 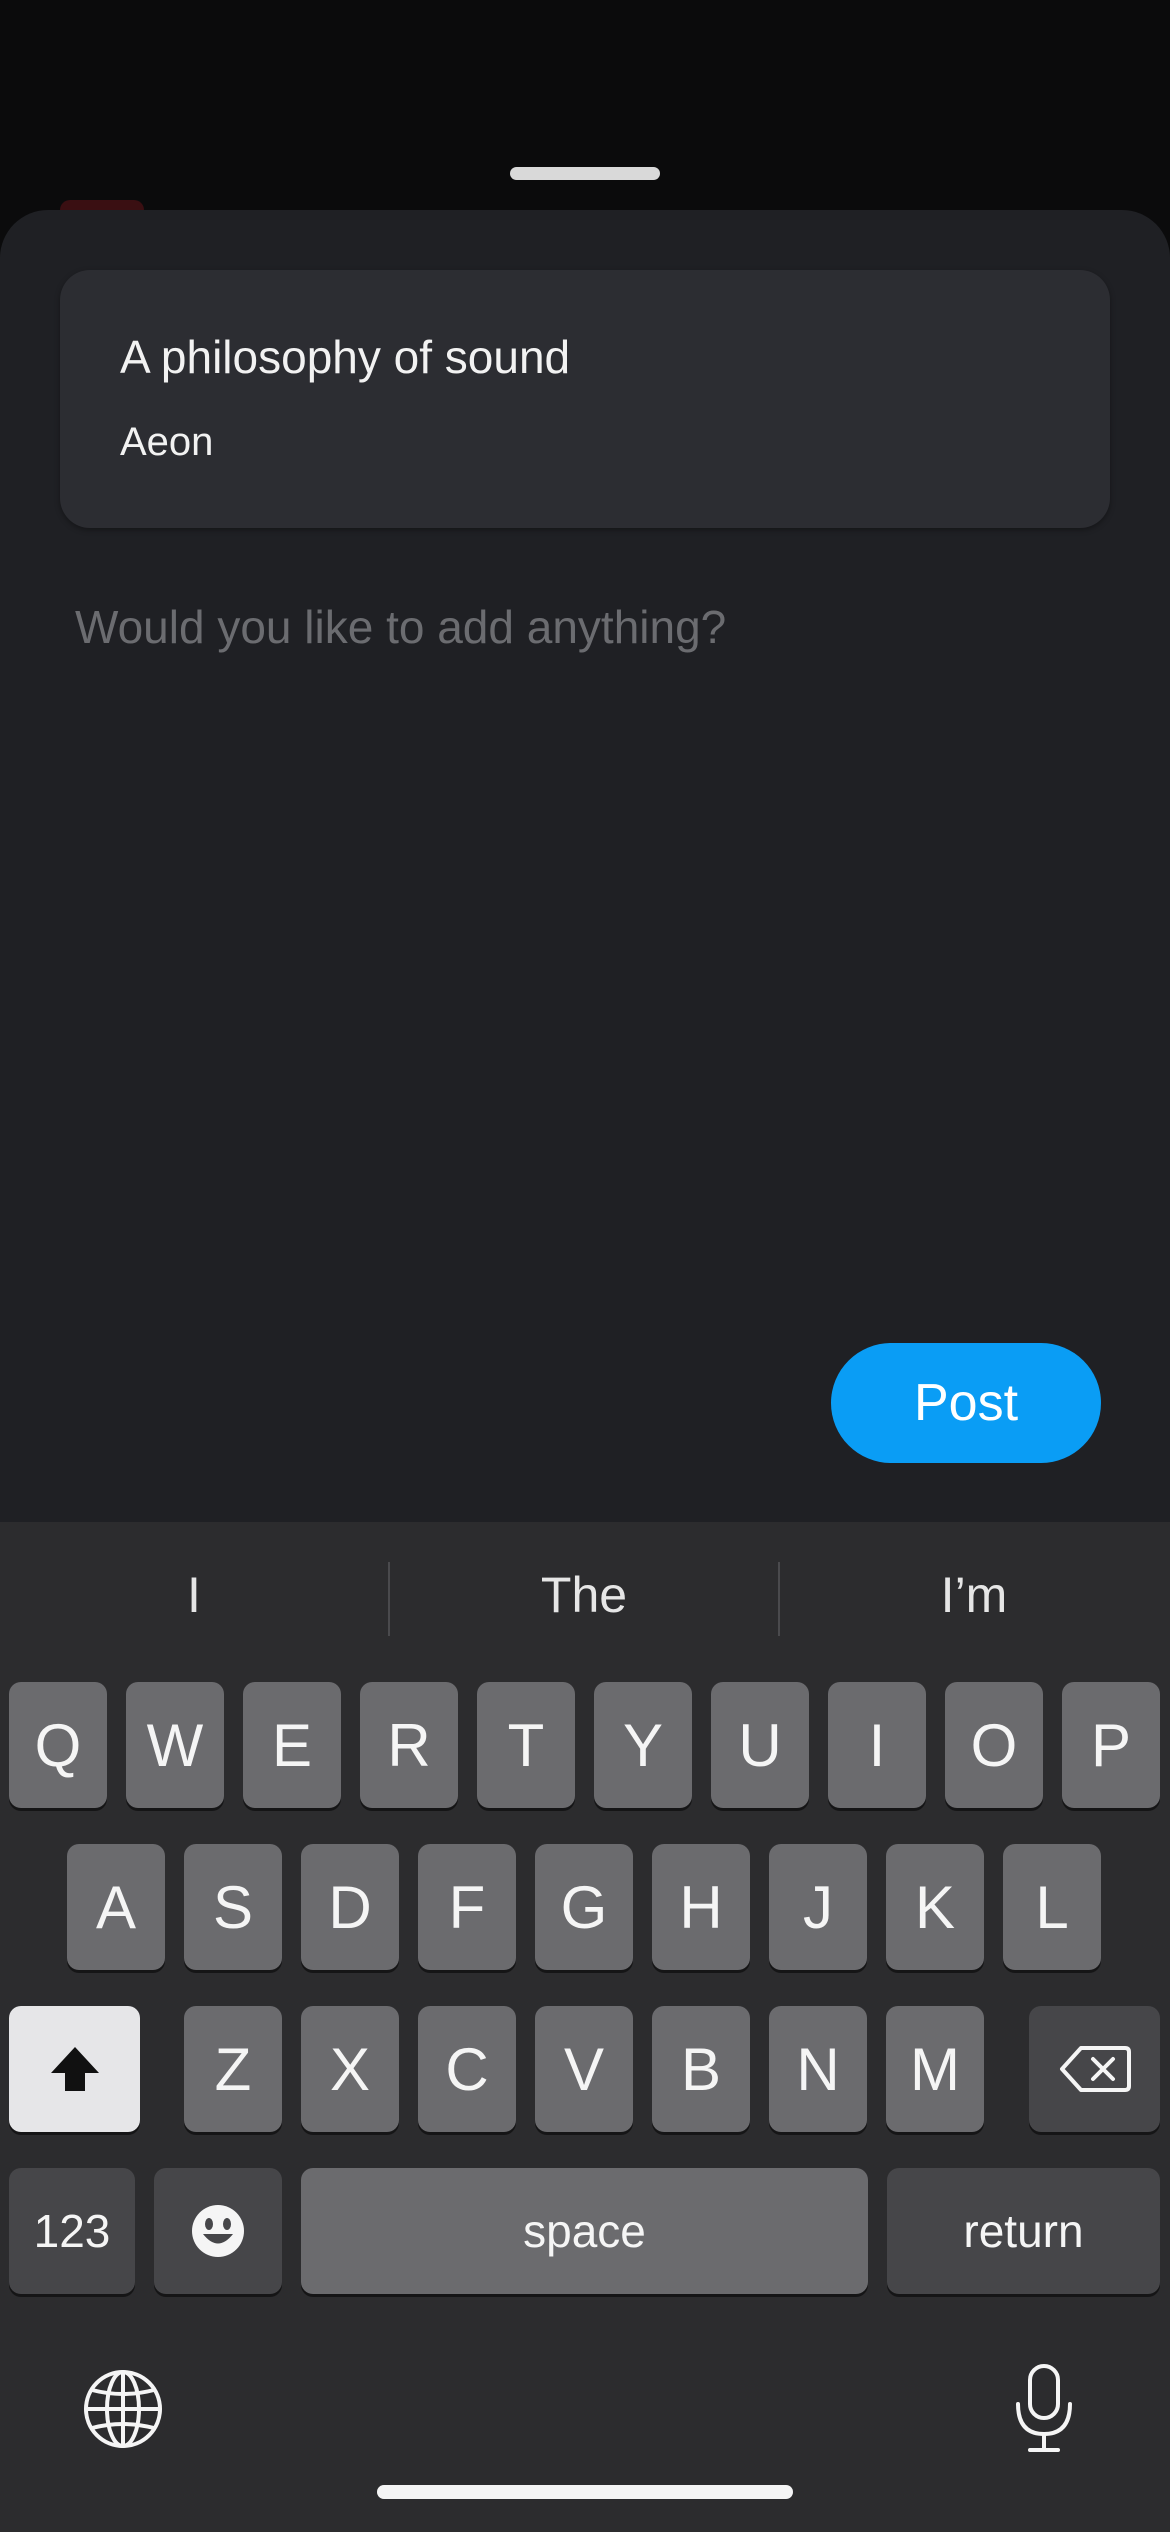 I want to click on key-i: I, so click(x=877, y=1745).